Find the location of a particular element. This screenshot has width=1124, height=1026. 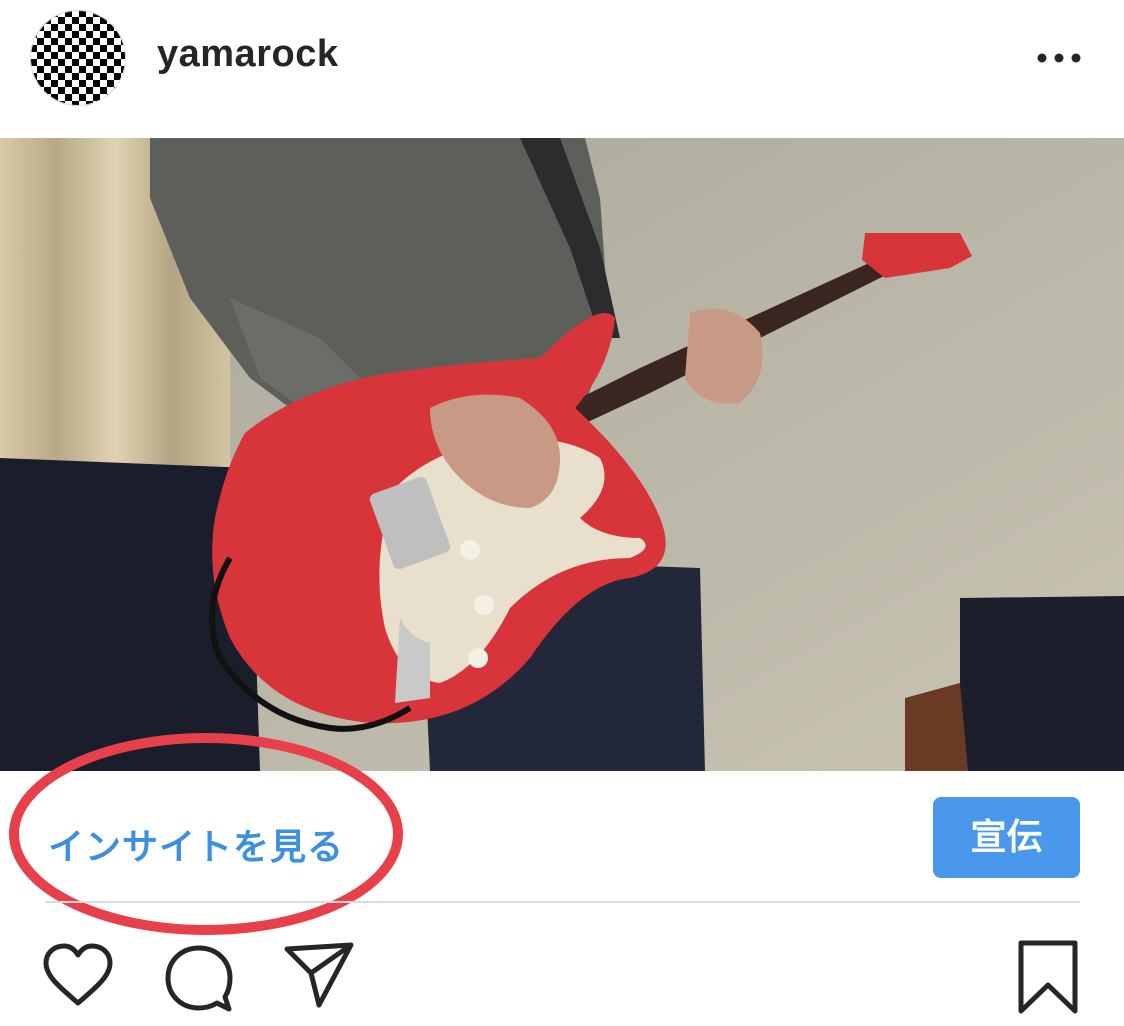

post-header: yamarock is located at coordinates (562, 69).